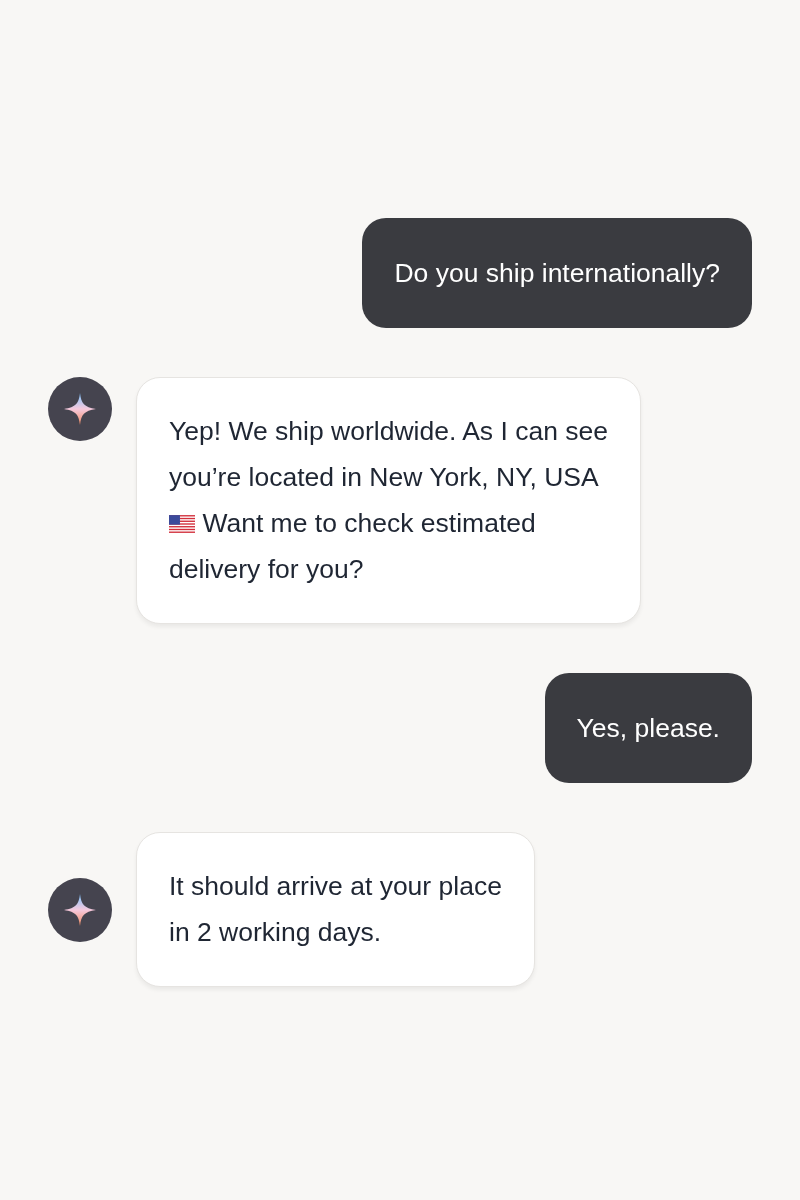 Image resolution: width=800 pixels, height=1200 pixels. I want to click on user-message: Do you ship internationally?, so click(557, 273).